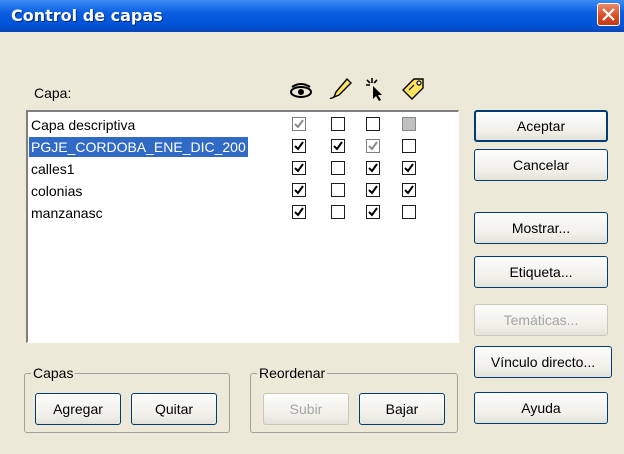 The width and height of the screenshot is (624, 454). I want to click on accept-button-label: Aceptar, so click(541, 126).